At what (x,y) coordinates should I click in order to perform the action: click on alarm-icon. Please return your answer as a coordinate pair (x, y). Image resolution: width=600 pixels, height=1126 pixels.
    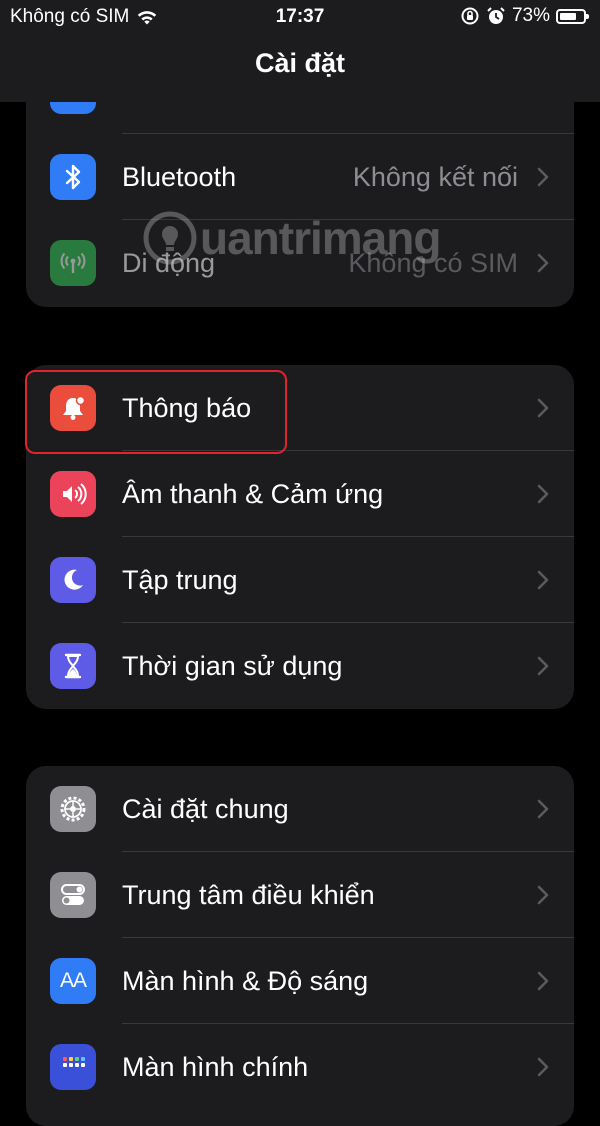
    Looking at the image, I should click on (496, 15).